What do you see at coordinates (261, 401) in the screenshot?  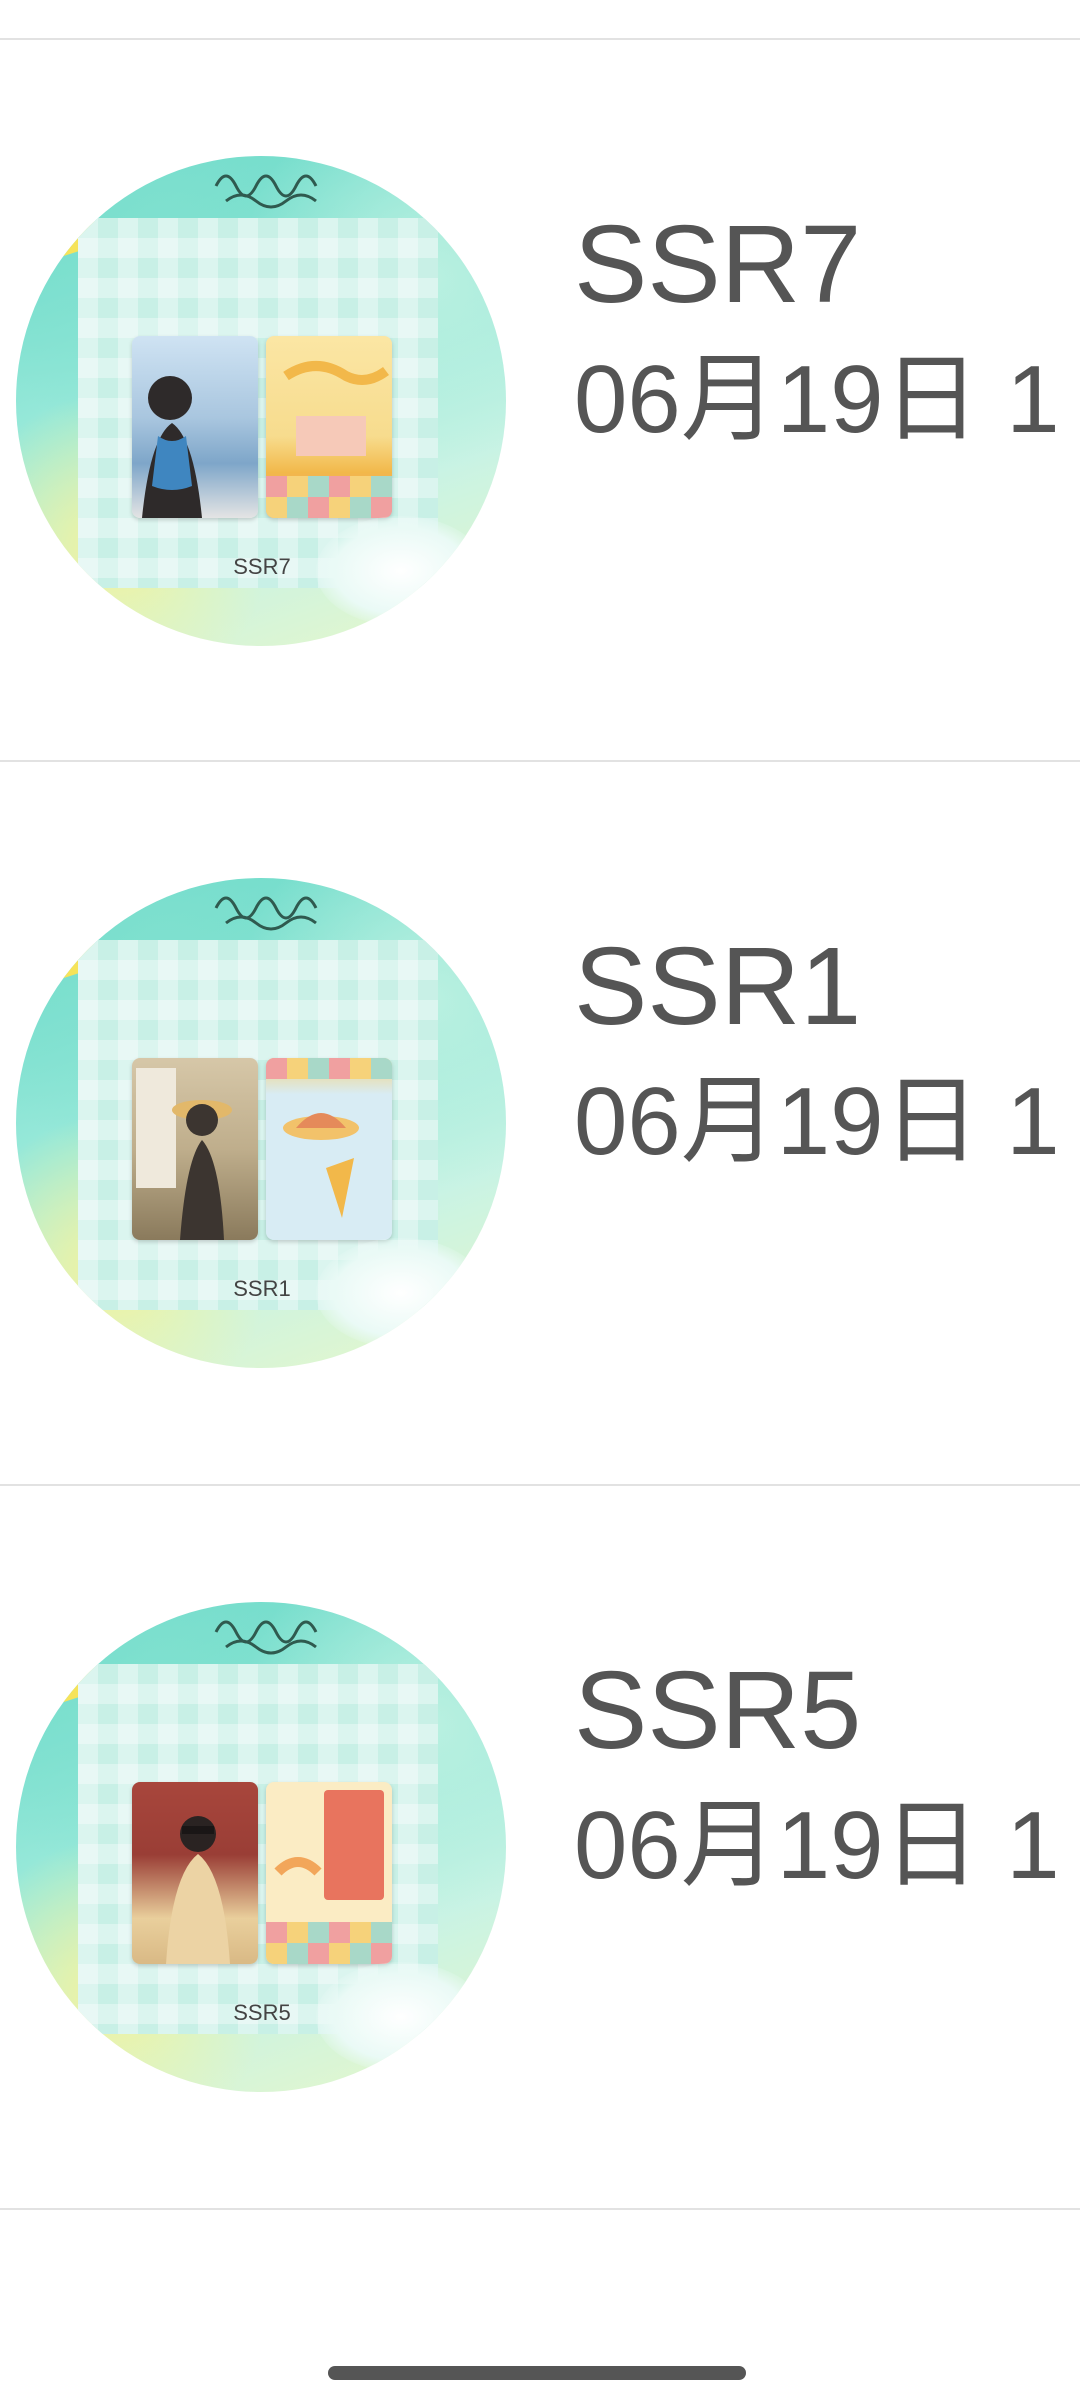 I see `item-thumbnail: SSR7` at bounding box center [261, 401].